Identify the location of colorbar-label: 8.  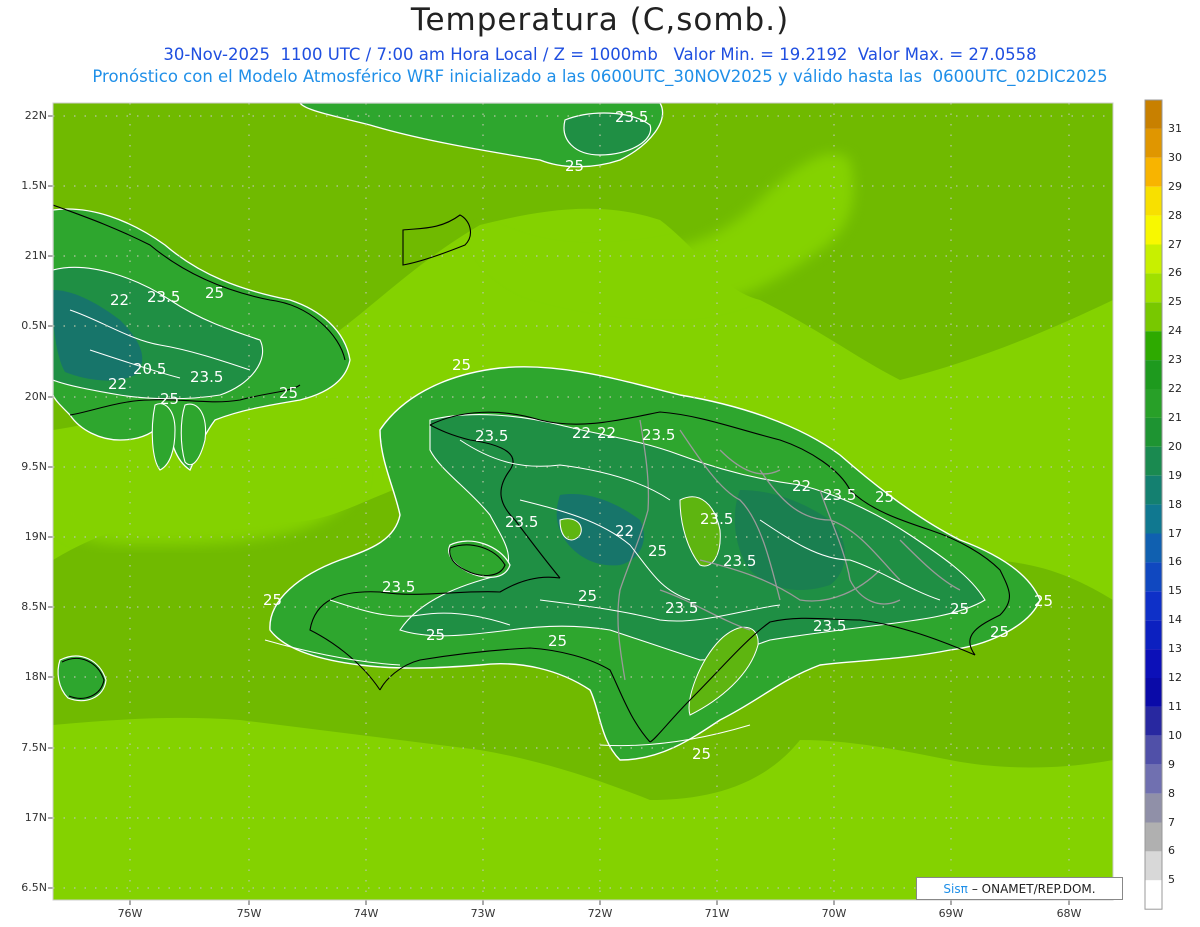
(1171, 793).